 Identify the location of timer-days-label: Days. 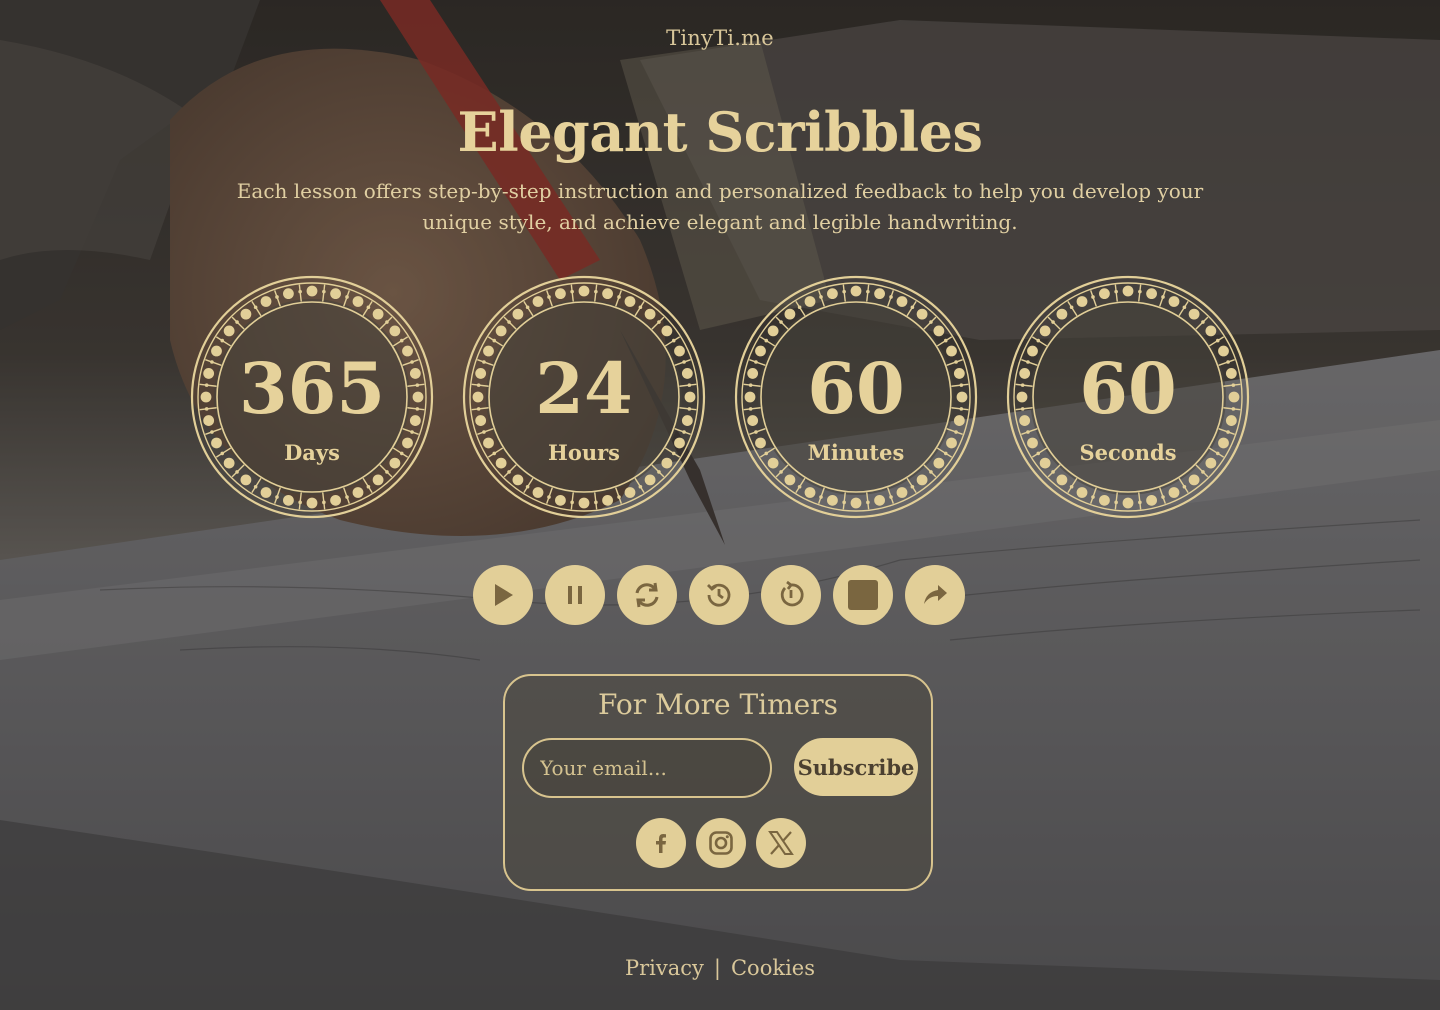
(312, 452).